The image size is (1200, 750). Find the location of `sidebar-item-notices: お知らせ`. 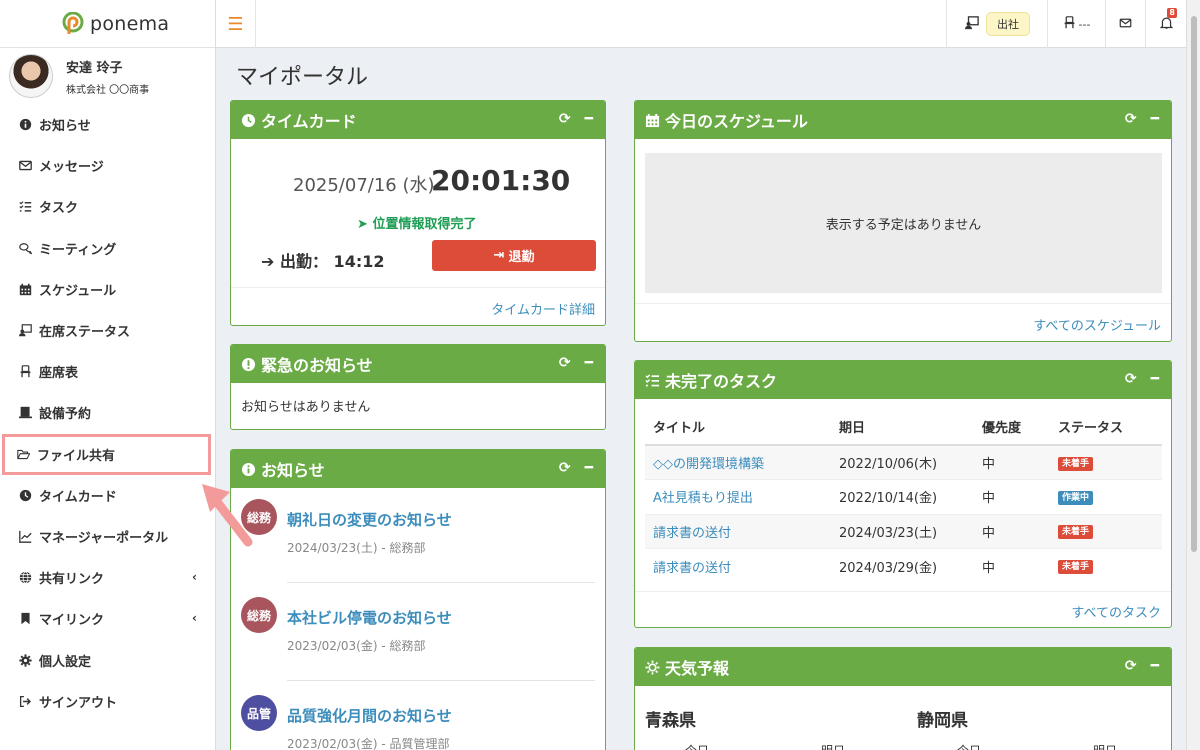

sidebar-item-notices: お知らせ is located at coordinates (107, 124).